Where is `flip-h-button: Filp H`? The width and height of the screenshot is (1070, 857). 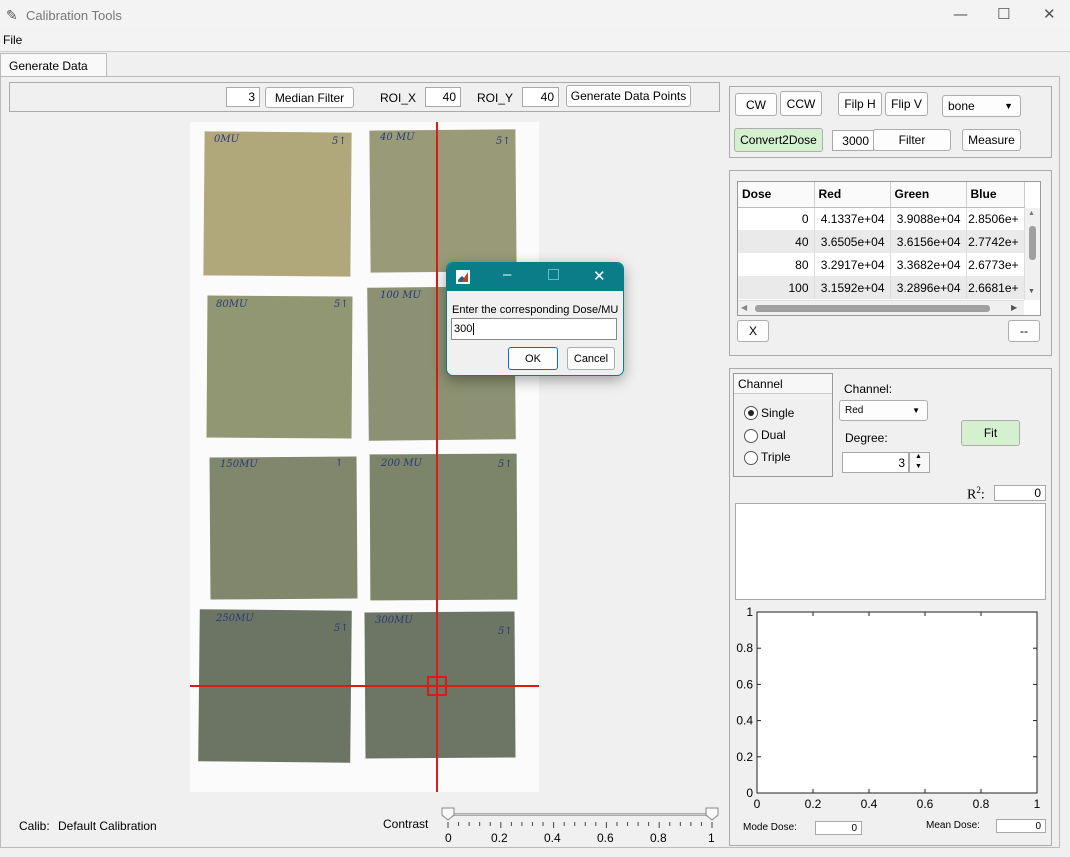
flip-h-button: Filp H is located at coordinates (860, 104).